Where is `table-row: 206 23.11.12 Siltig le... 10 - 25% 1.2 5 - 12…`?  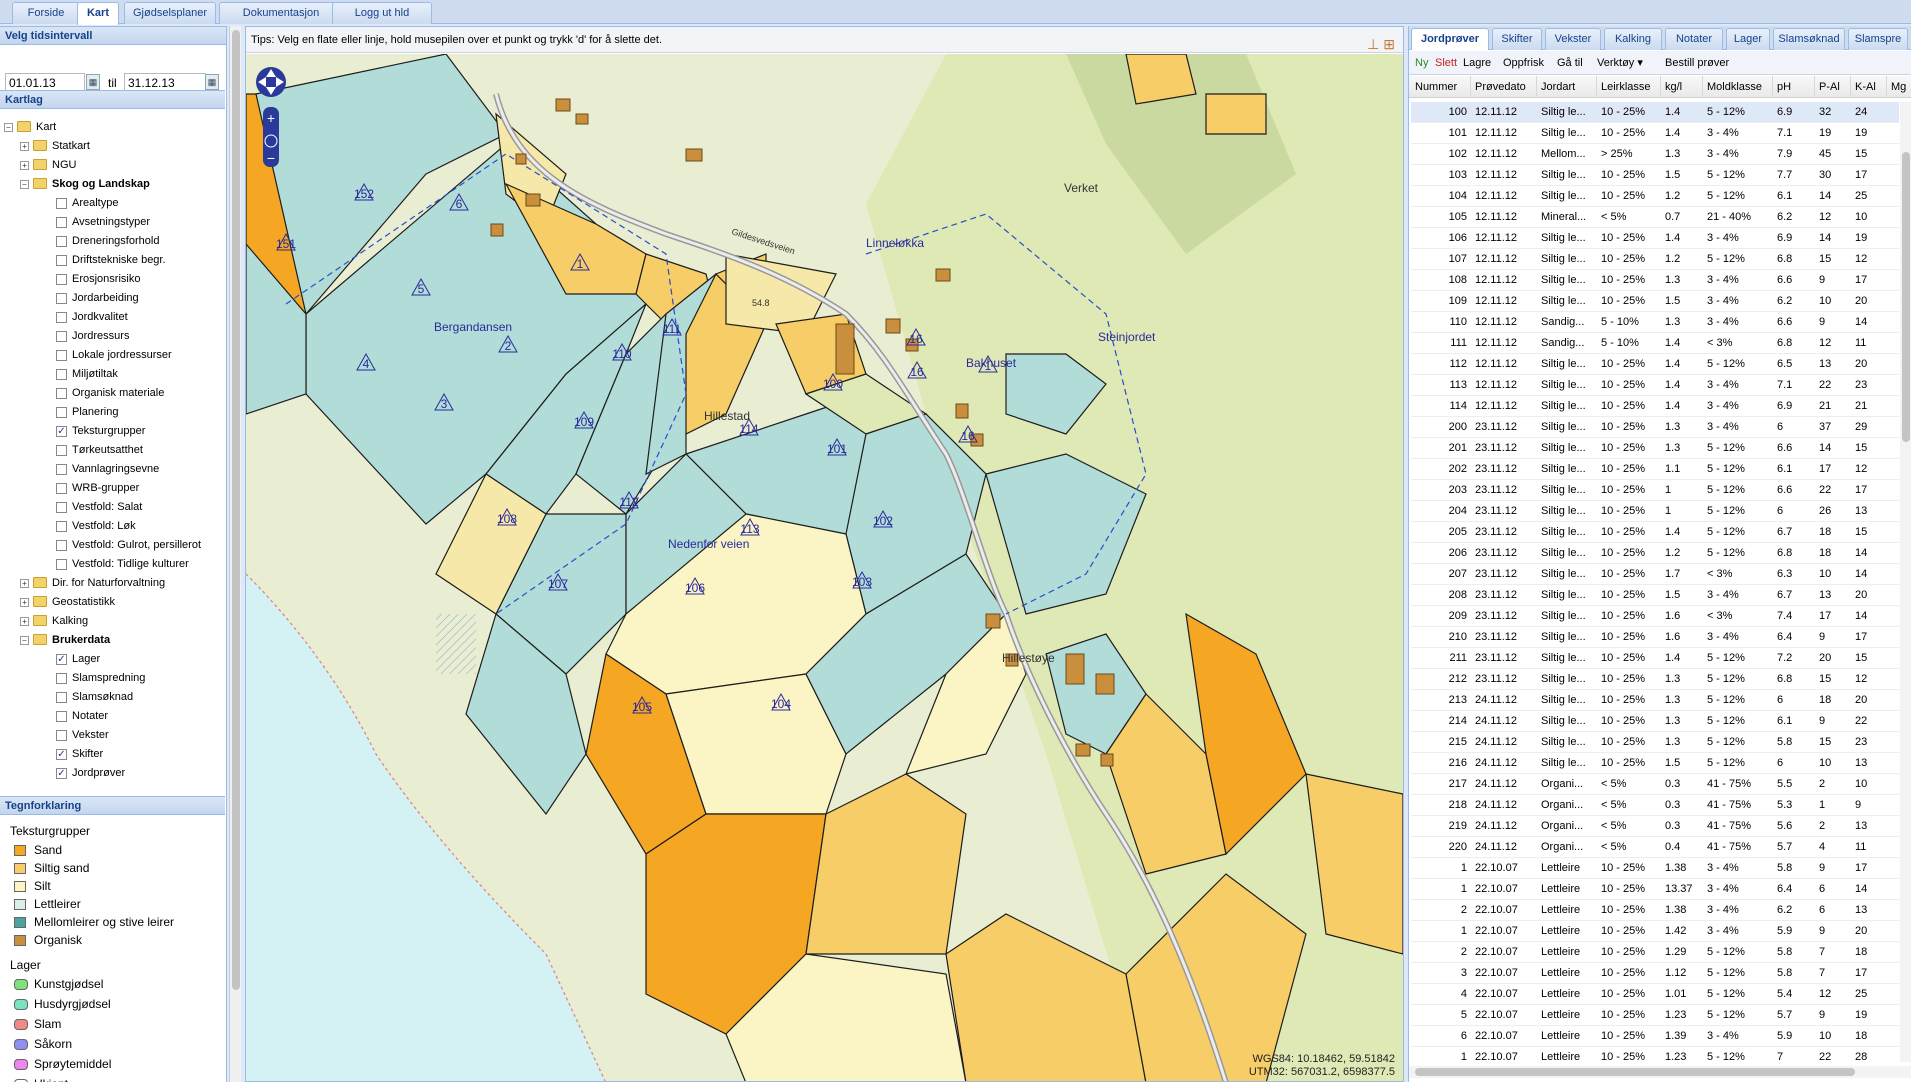 table-row: 206 23.11.12 Siltig le... 10 - 25% 1.2 5 - 12… is located at coordinates (1655, 553).